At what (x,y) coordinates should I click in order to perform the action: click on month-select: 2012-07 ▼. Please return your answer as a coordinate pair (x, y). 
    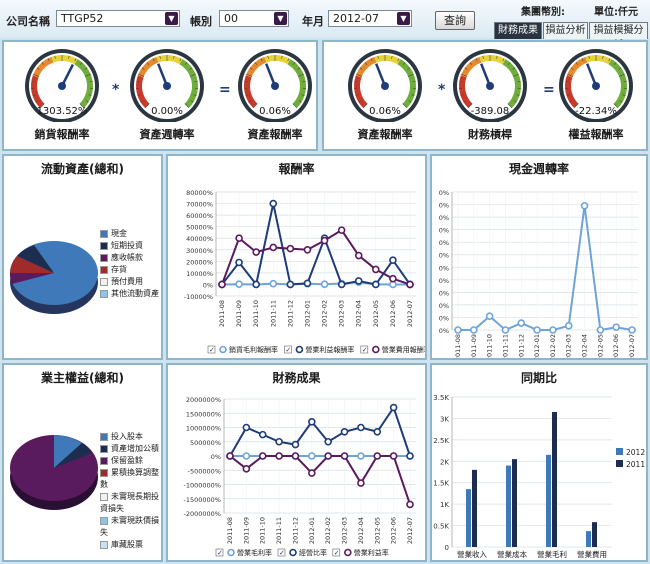
    Looking at the image, I should click on (370, 18).